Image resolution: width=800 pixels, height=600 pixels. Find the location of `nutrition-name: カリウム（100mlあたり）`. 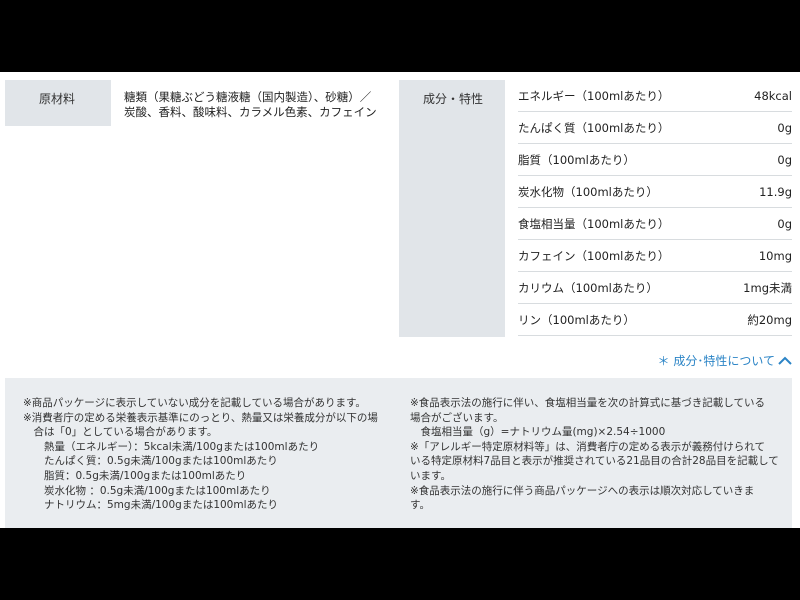

nutrition-name: カリウム（100mlあたり） is located at coordinates (588, 287).